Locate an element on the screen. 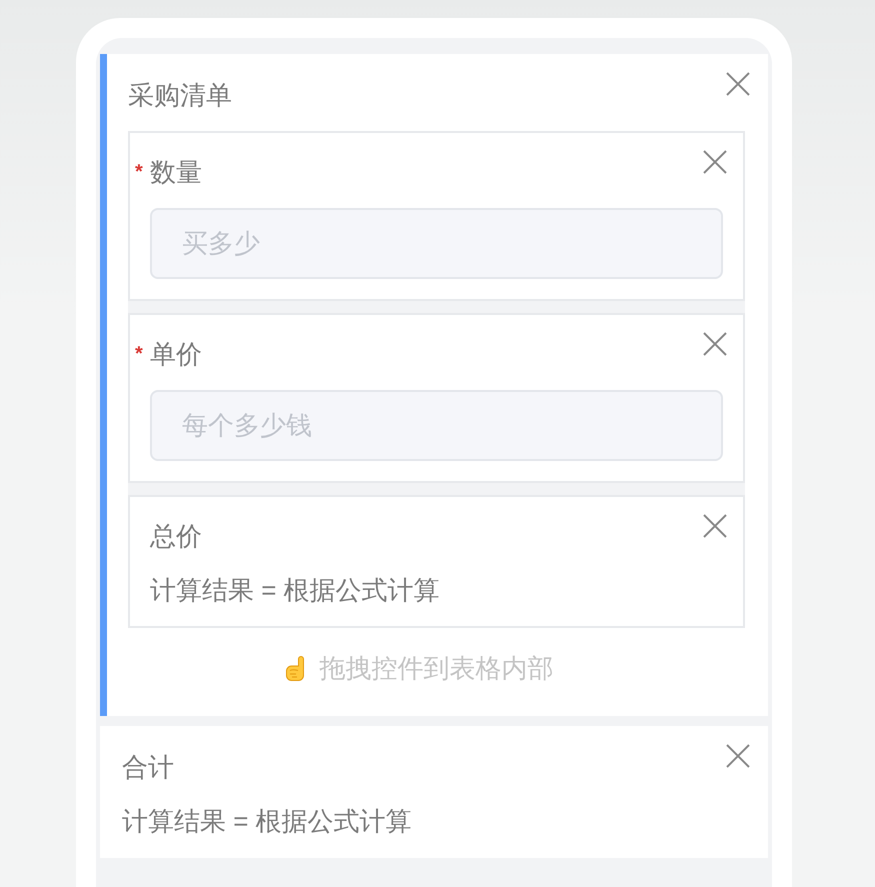 The width and height of the screenshot is (875, 887). widget-title: 采购清单 is located at coordinates (180, 95).